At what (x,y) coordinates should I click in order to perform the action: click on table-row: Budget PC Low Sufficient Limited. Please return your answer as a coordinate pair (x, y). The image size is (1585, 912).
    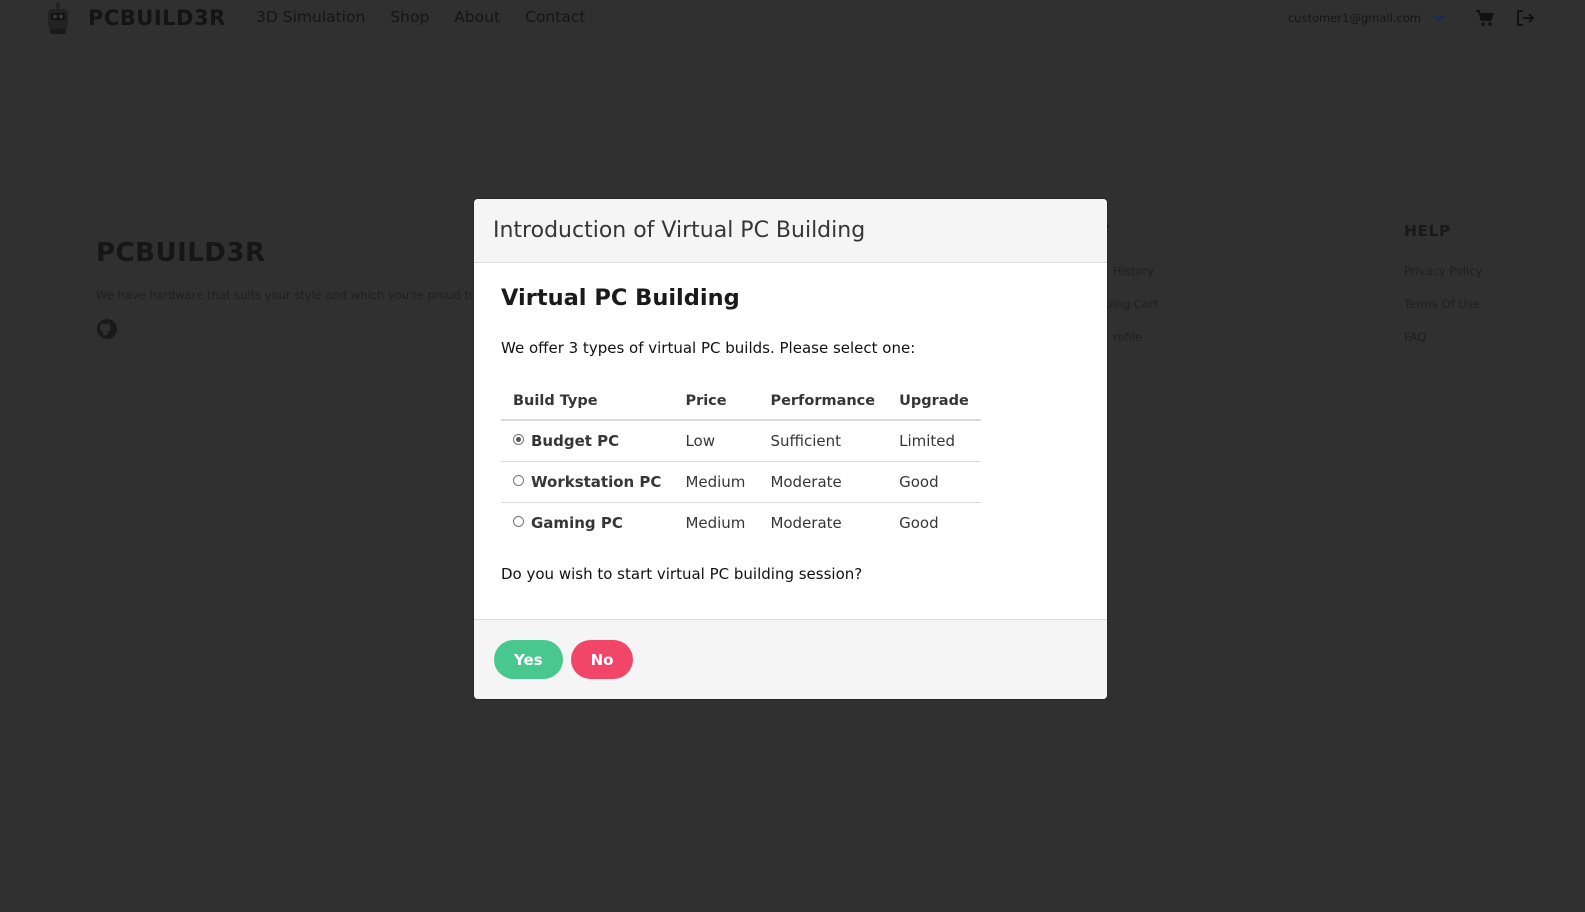
    Looking at the image, I should click on (741, 441).